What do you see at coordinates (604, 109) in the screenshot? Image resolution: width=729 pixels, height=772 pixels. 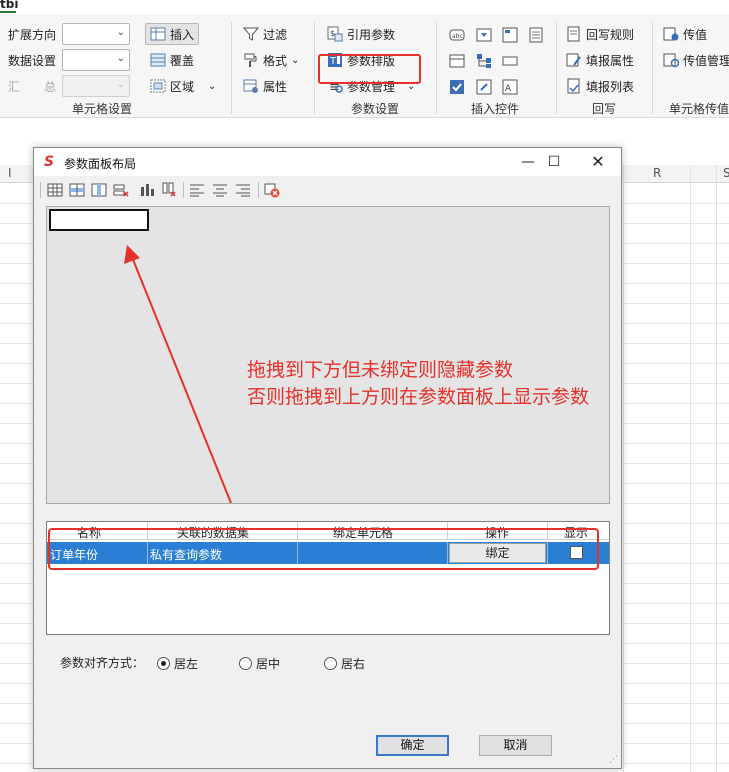 I see `writeback-group-label: 回写` at bounding box center [604, 109].